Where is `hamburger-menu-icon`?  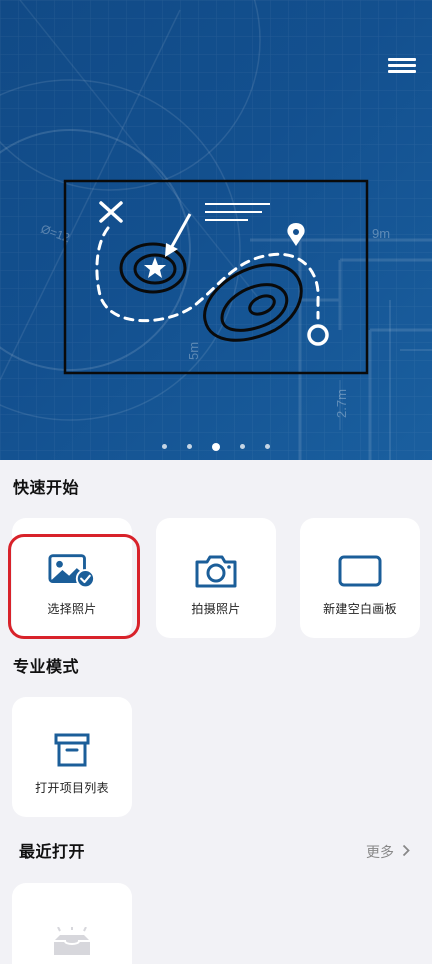 hamburger-menu-icon is located at coordinates (402, 66).